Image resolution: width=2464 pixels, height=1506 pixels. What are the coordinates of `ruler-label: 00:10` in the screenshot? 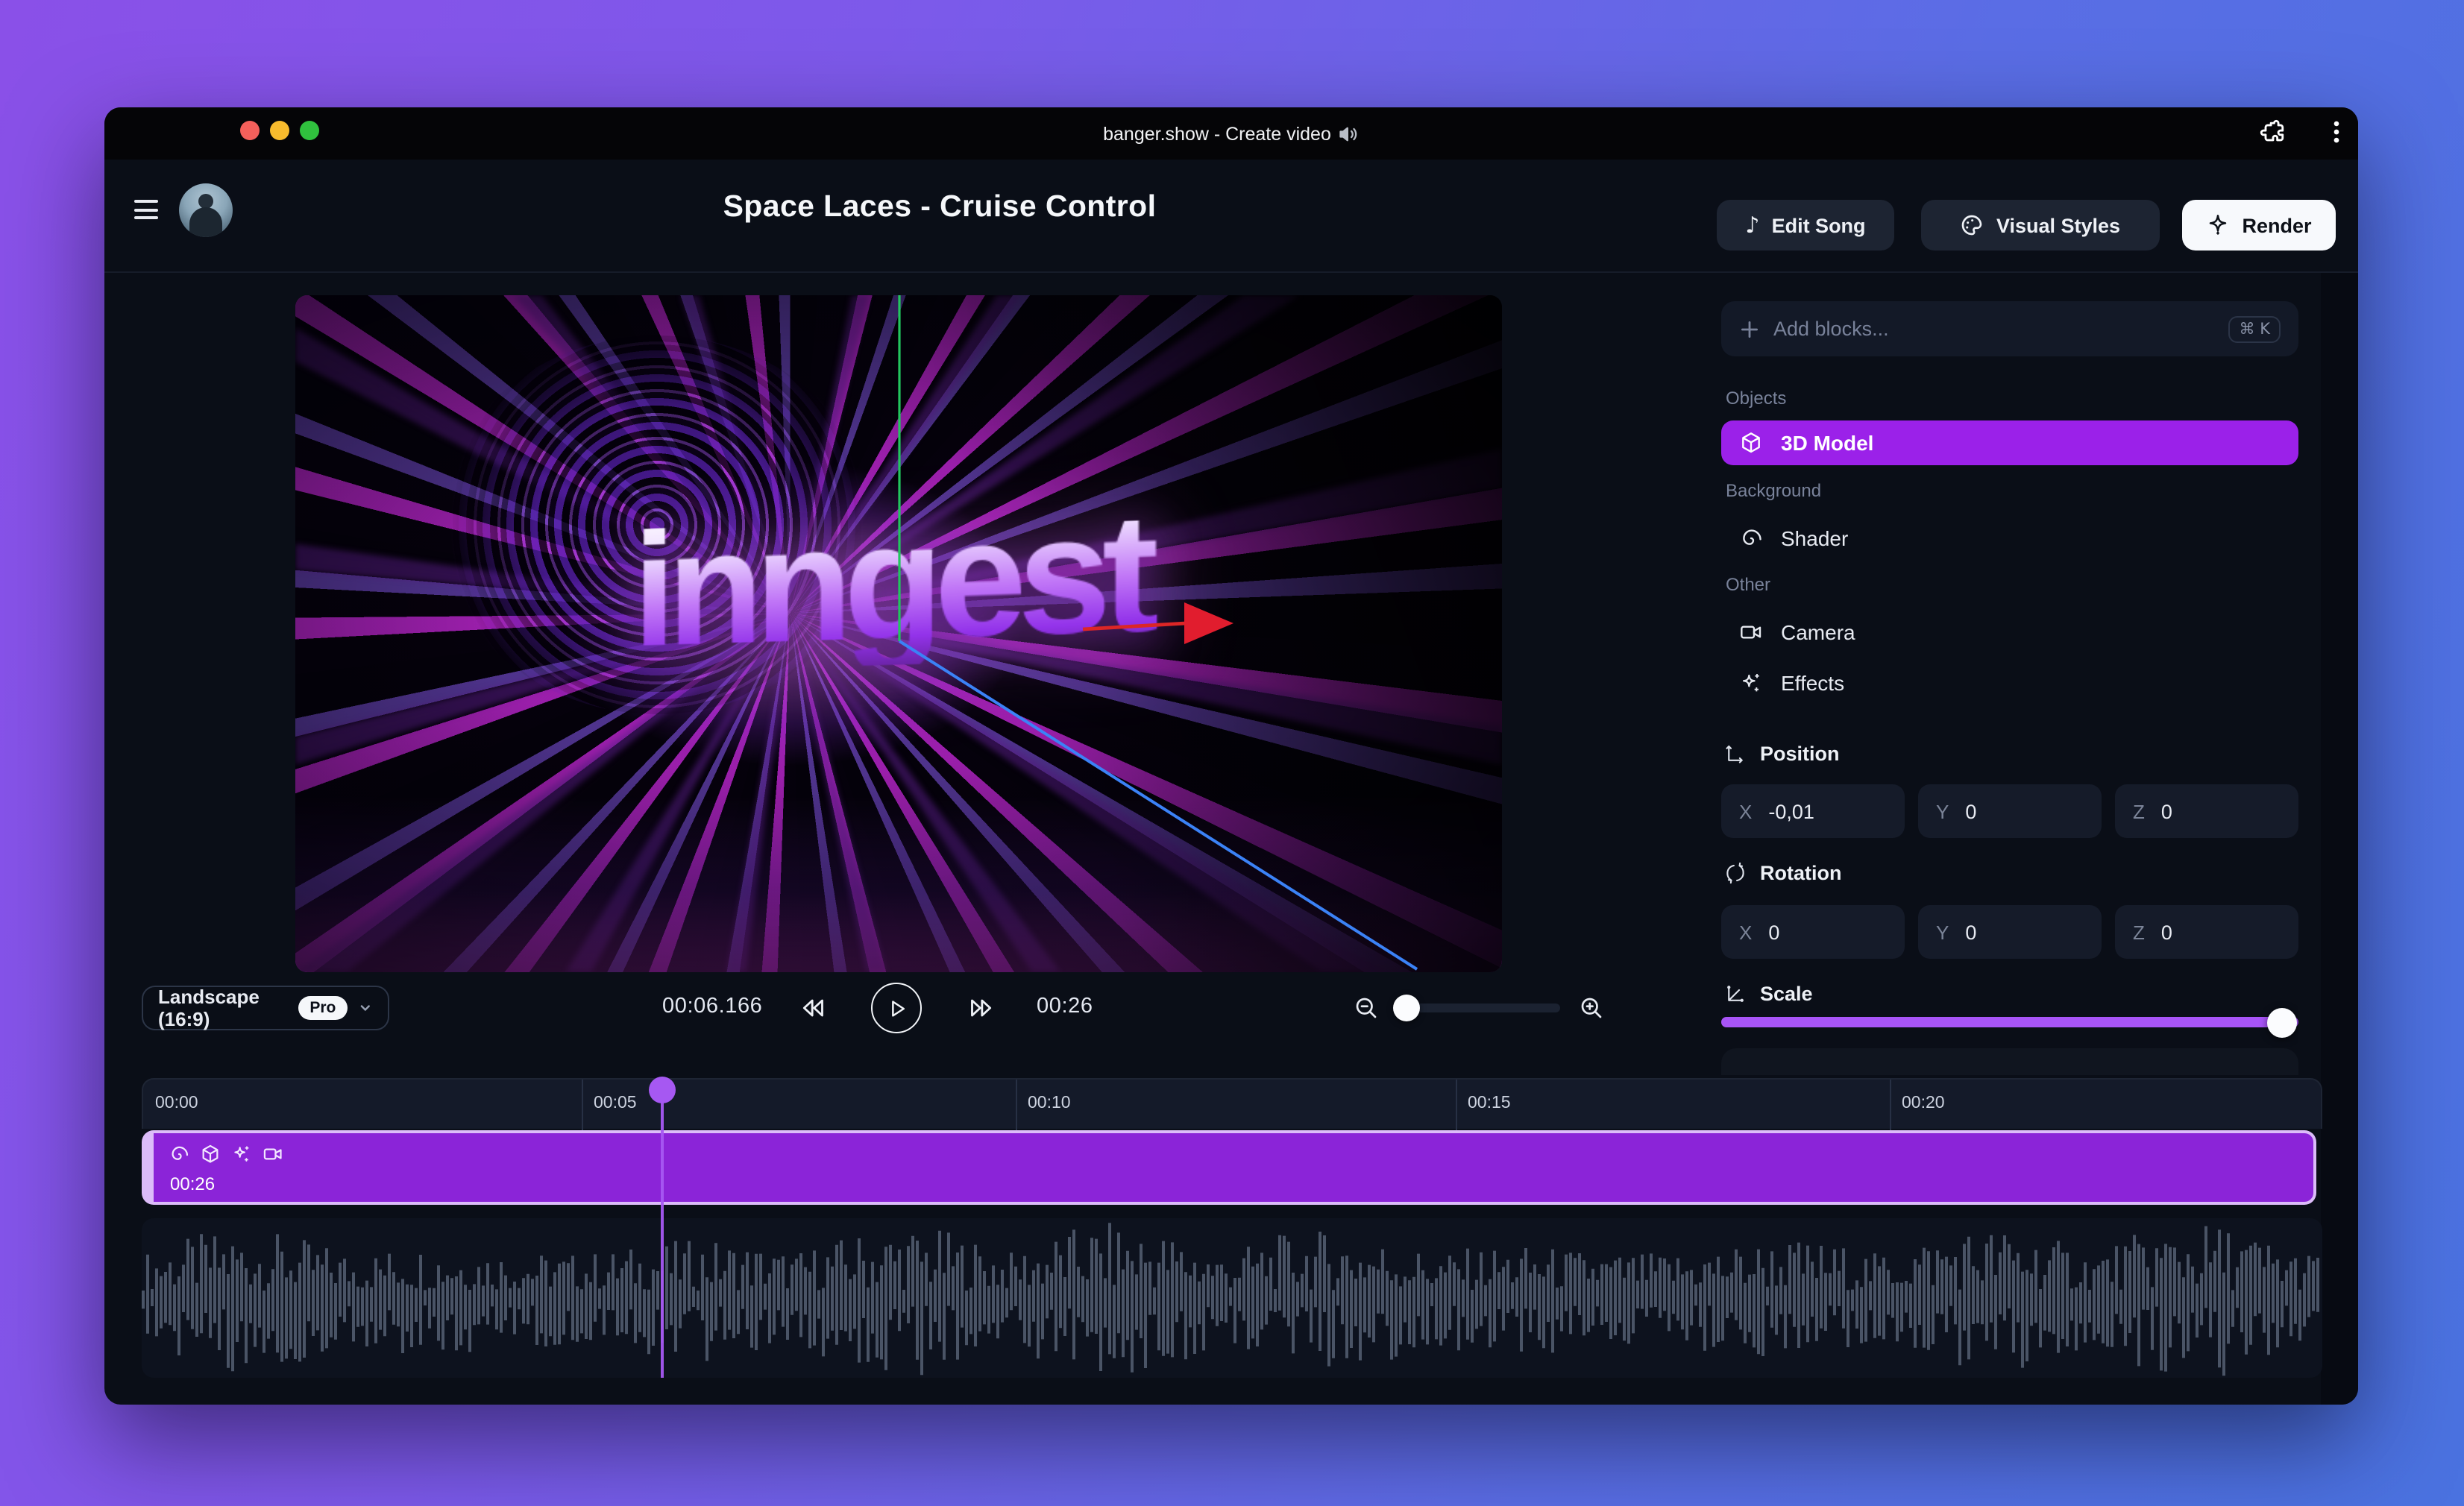 It's located at (1049, 1103).